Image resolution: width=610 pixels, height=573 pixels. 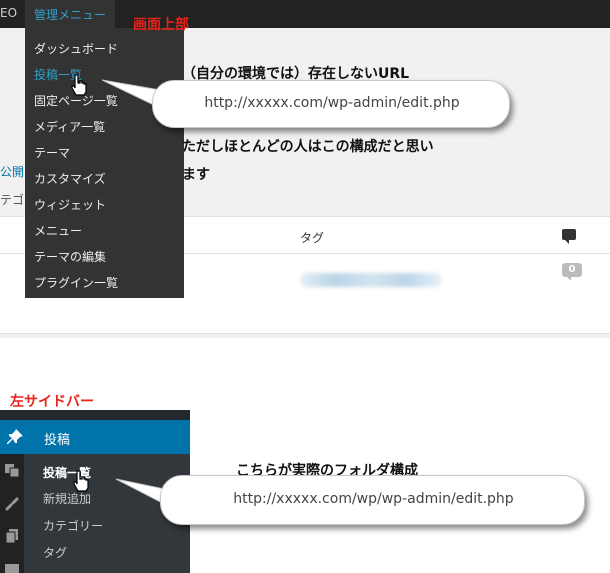 I want to click on callout-url-sidebar: http://xxxxx.com/wp/wp-admin/edit.php, so click(x=373, y=499).